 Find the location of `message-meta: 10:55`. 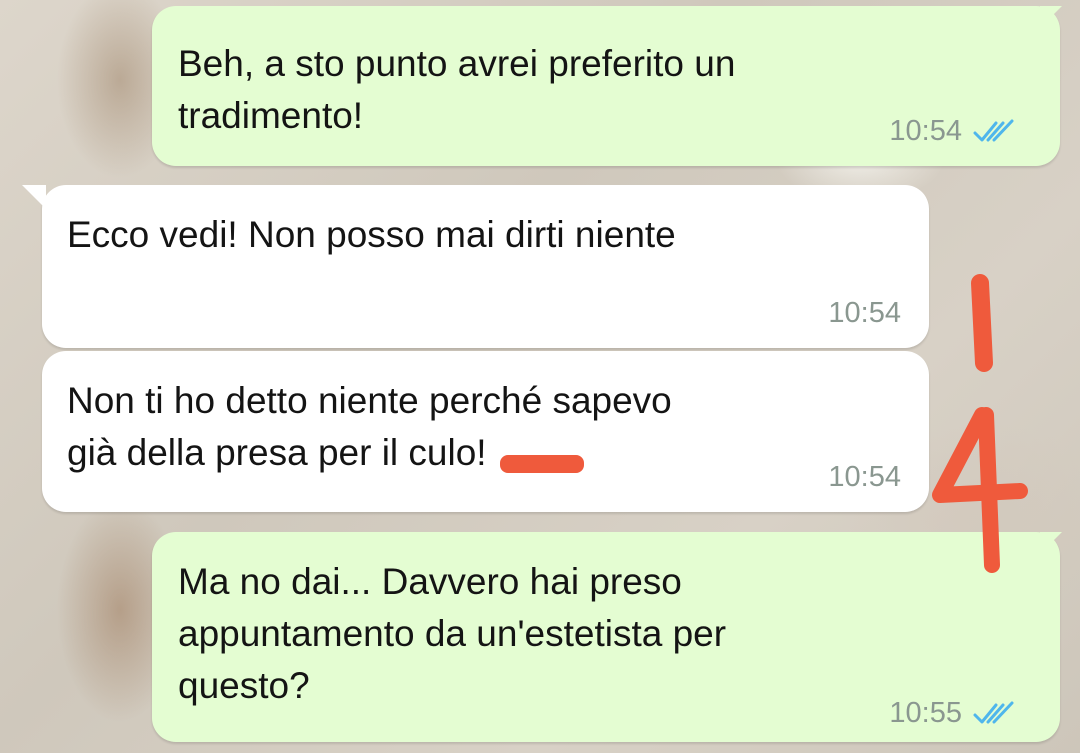

message-meta: 10:55 is located at coordinates (952, 713).